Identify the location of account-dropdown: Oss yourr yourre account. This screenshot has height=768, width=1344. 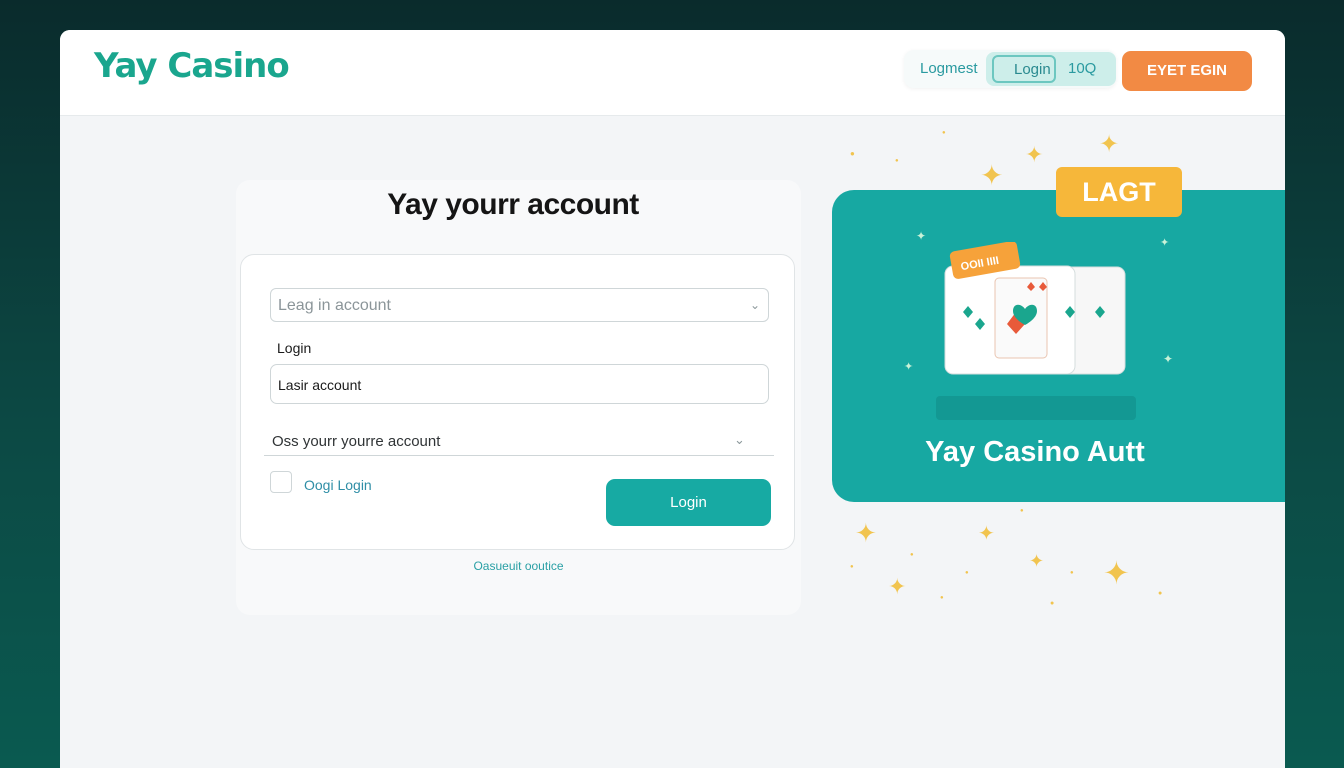
(356, 441).